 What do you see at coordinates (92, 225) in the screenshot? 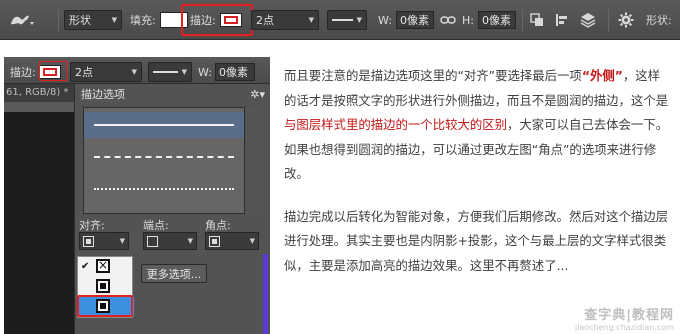
I see `align-label: 对齐:` at bounding box center [92, 225].